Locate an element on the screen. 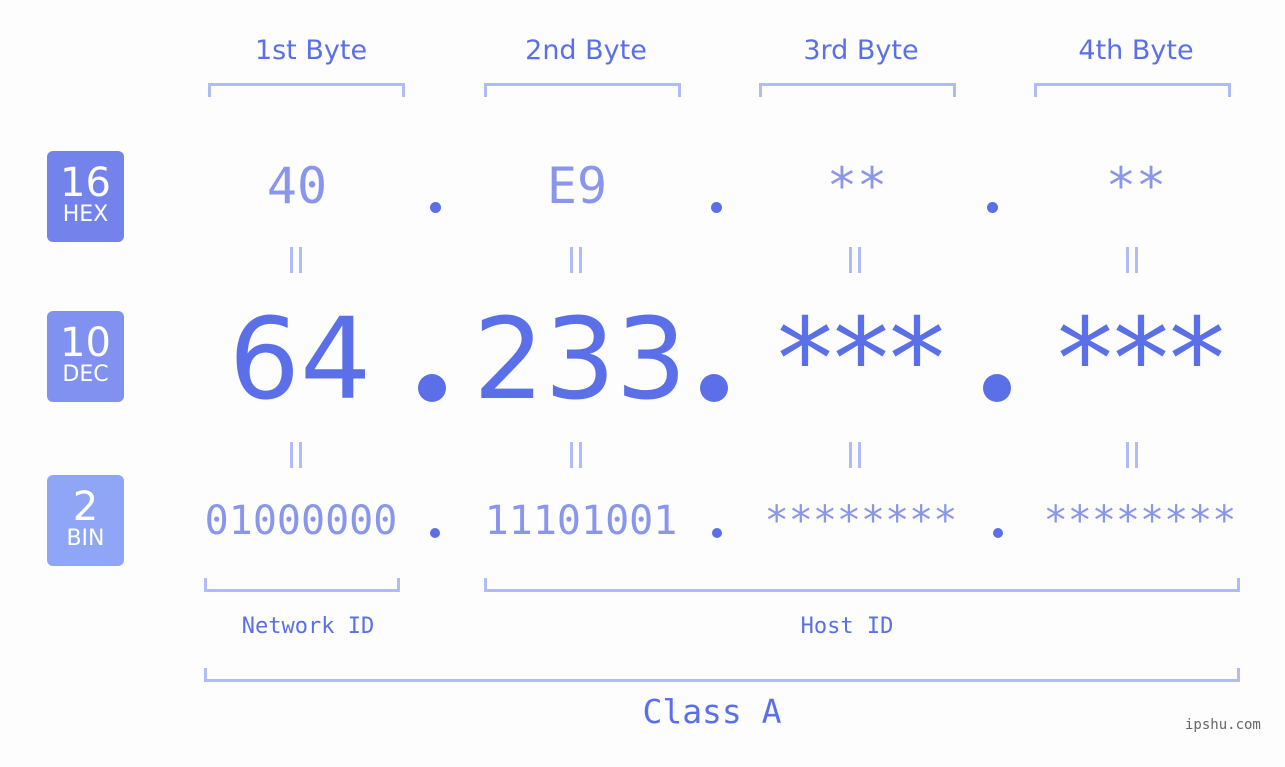 The image size is (1285, 767). hex-label: HEX is located at coordinates (85, 214).